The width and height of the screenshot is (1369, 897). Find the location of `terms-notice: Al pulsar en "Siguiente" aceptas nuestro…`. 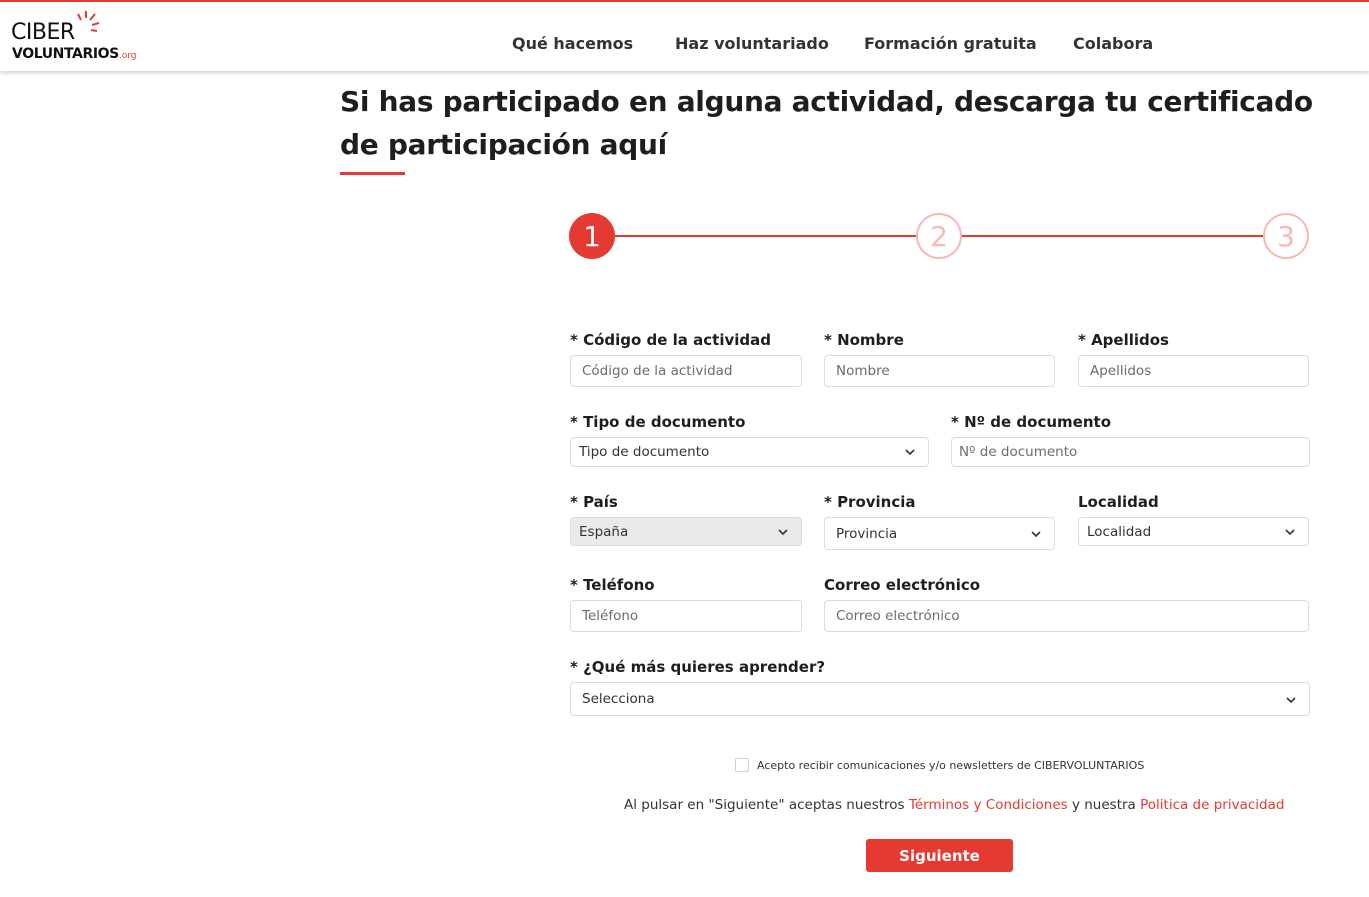

terms-notice: Al pulsar en "Siguiente" aceptas nuestro… is located at coordinates (954, 805).